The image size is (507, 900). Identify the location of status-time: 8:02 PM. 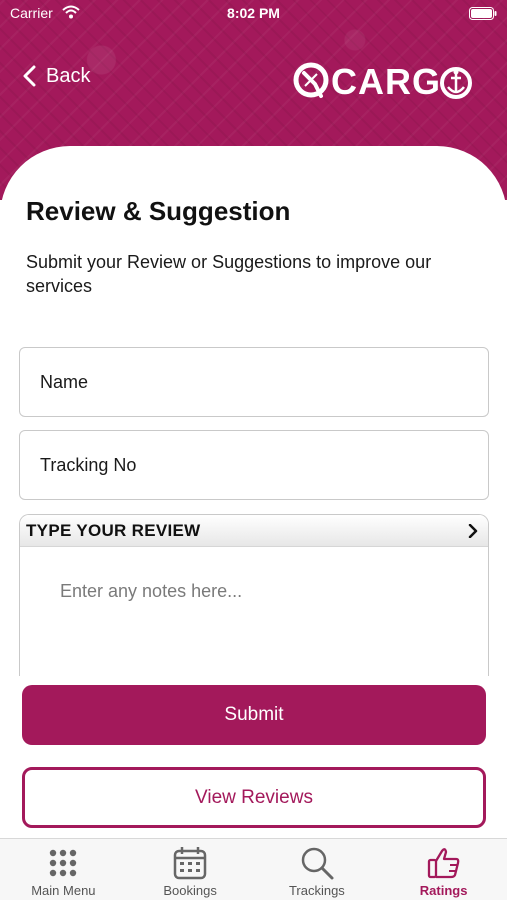
(253, 13).